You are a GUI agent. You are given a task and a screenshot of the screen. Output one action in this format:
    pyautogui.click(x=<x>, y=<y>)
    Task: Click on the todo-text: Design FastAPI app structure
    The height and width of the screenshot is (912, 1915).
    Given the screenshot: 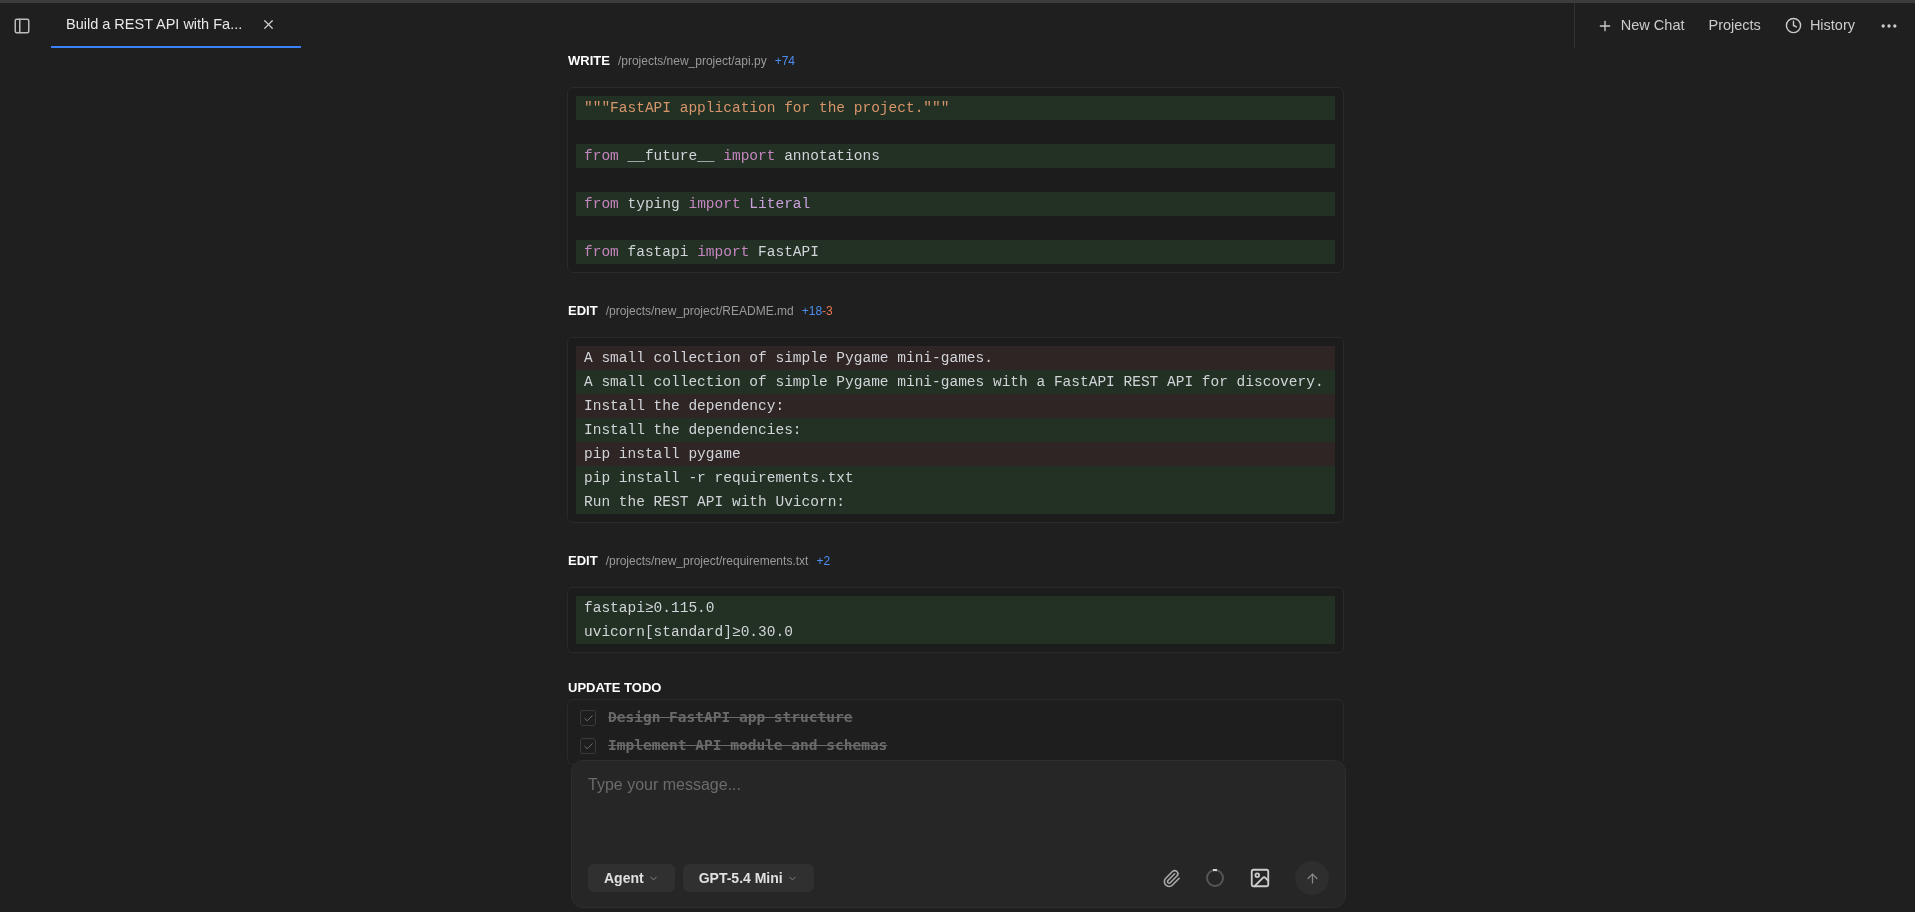 What is the action you would take?
    pyautogui.click(x=730, y=718)
    